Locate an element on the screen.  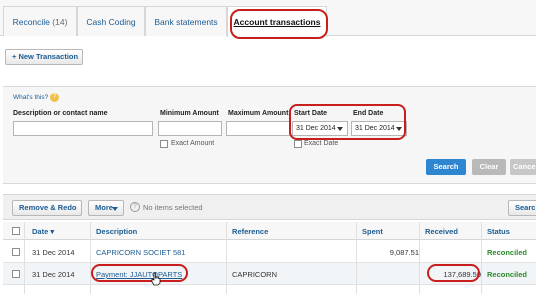
end-date-label: End Date is located at coordinates (368, 113).